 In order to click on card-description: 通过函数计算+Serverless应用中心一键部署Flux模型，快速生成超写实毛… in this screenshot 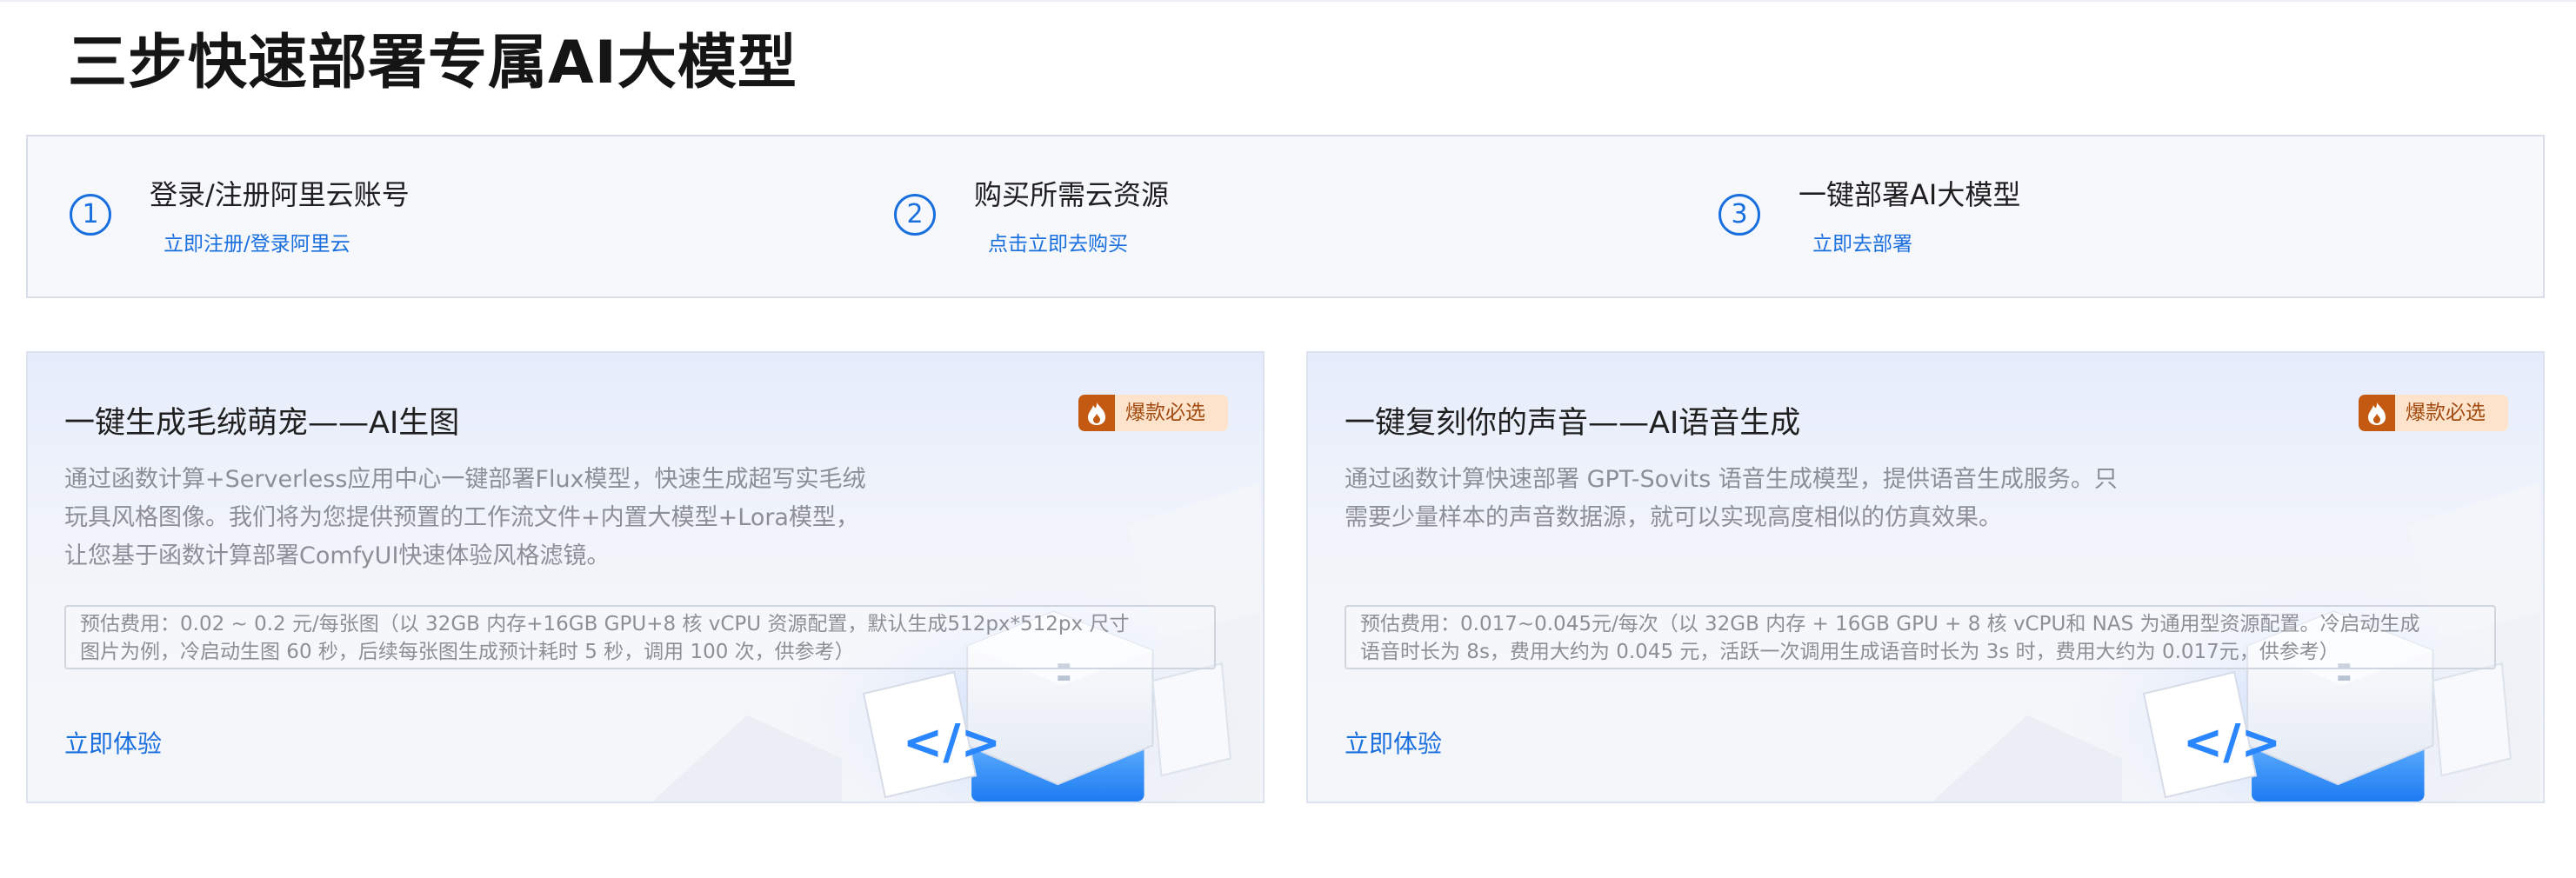, I will do `click(465, 518)`.